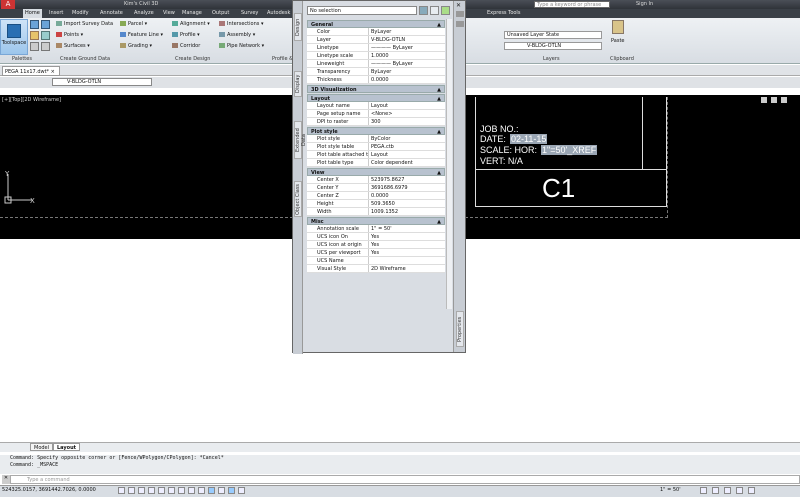 This screenshot has width=800, height=497. I want to click on alignment-button: Alignment ▾, so click(191, 24).